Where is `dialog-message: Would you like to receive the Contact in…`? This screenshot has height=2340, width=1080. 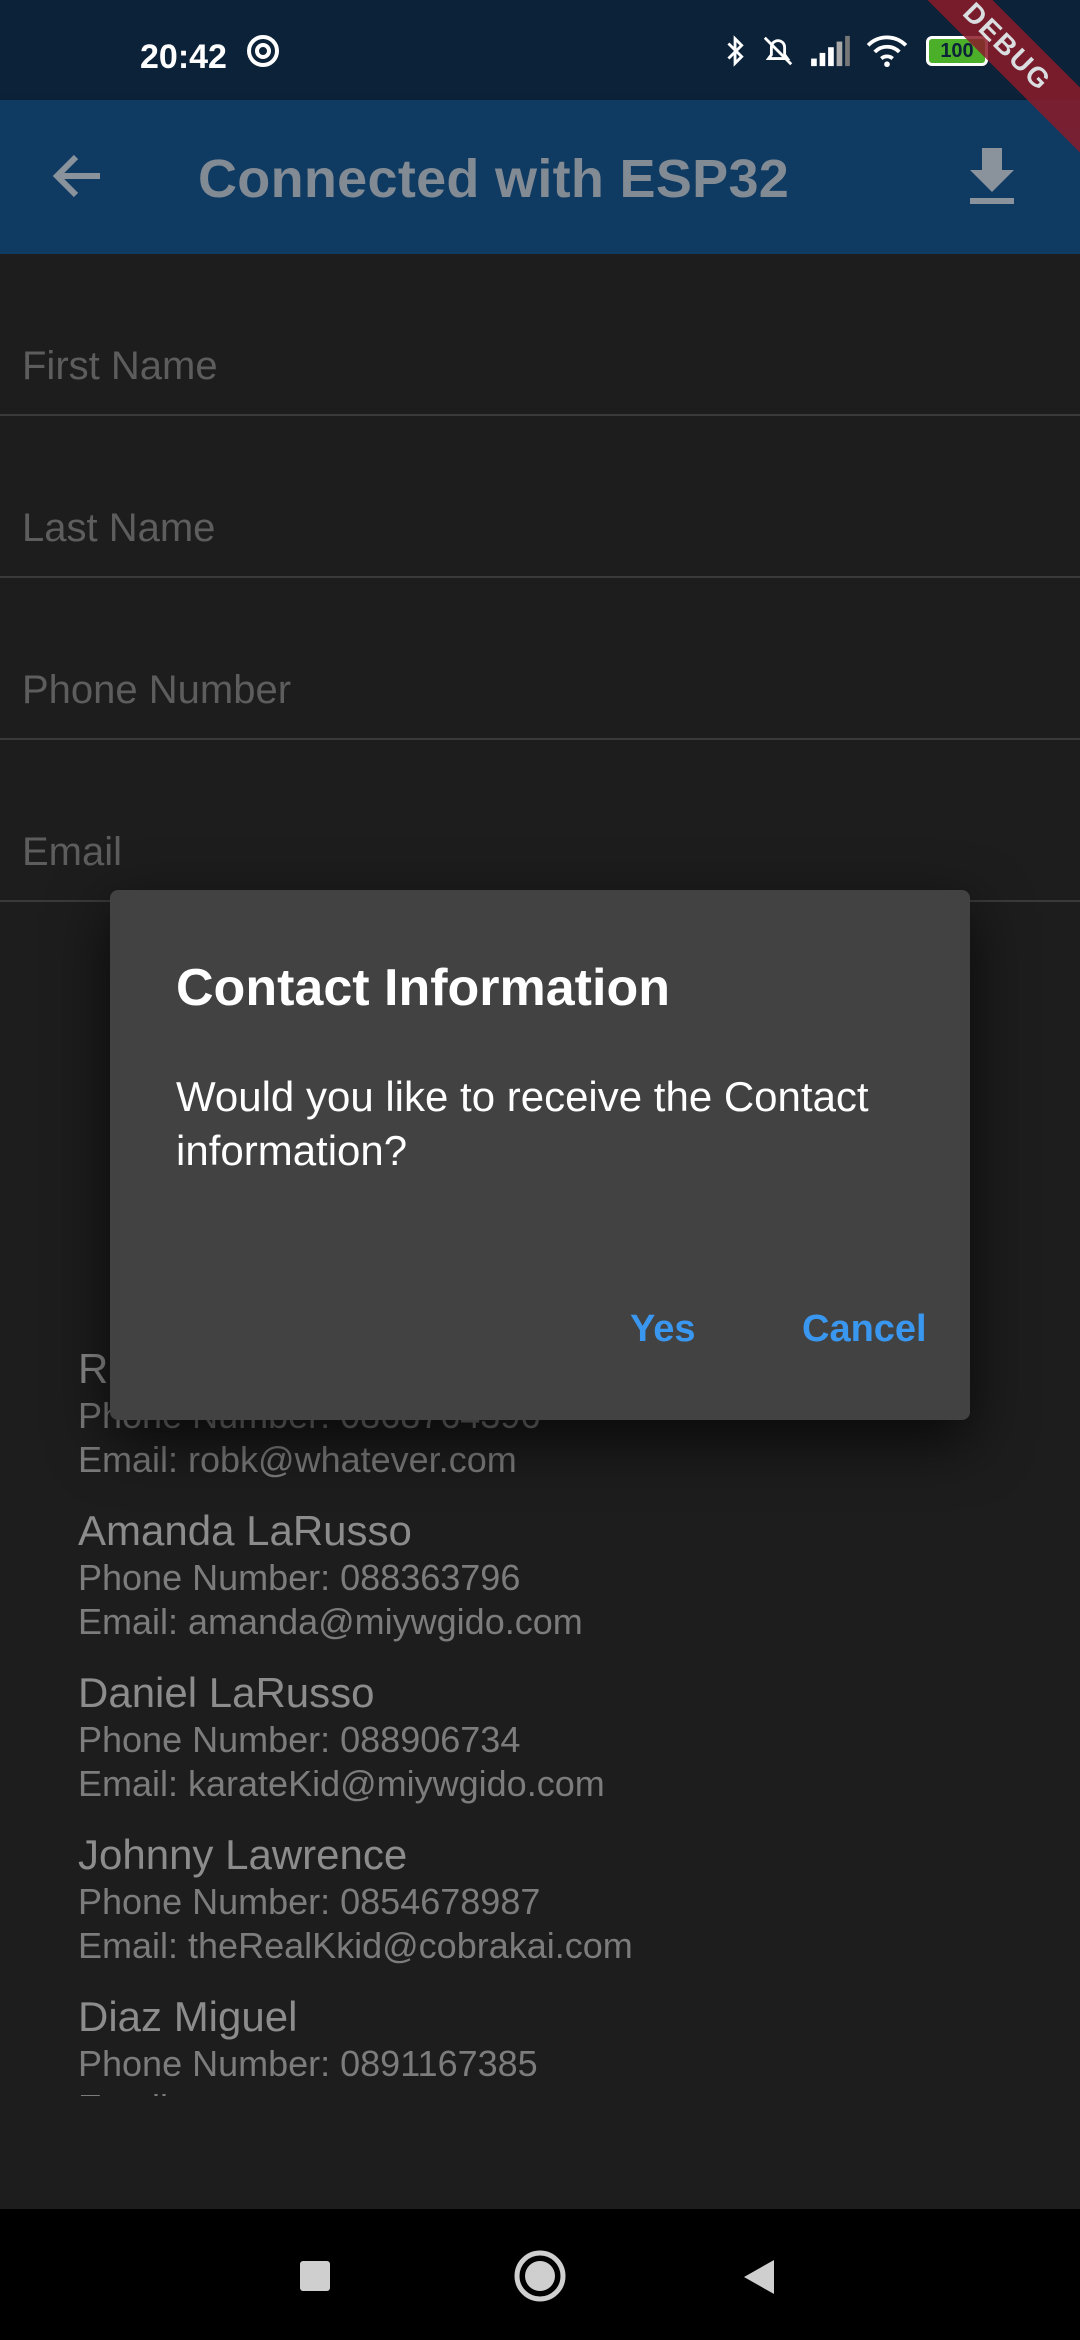 dialog-message: Would you like to receive the Contact in… is located at coordinates (522, 1123).